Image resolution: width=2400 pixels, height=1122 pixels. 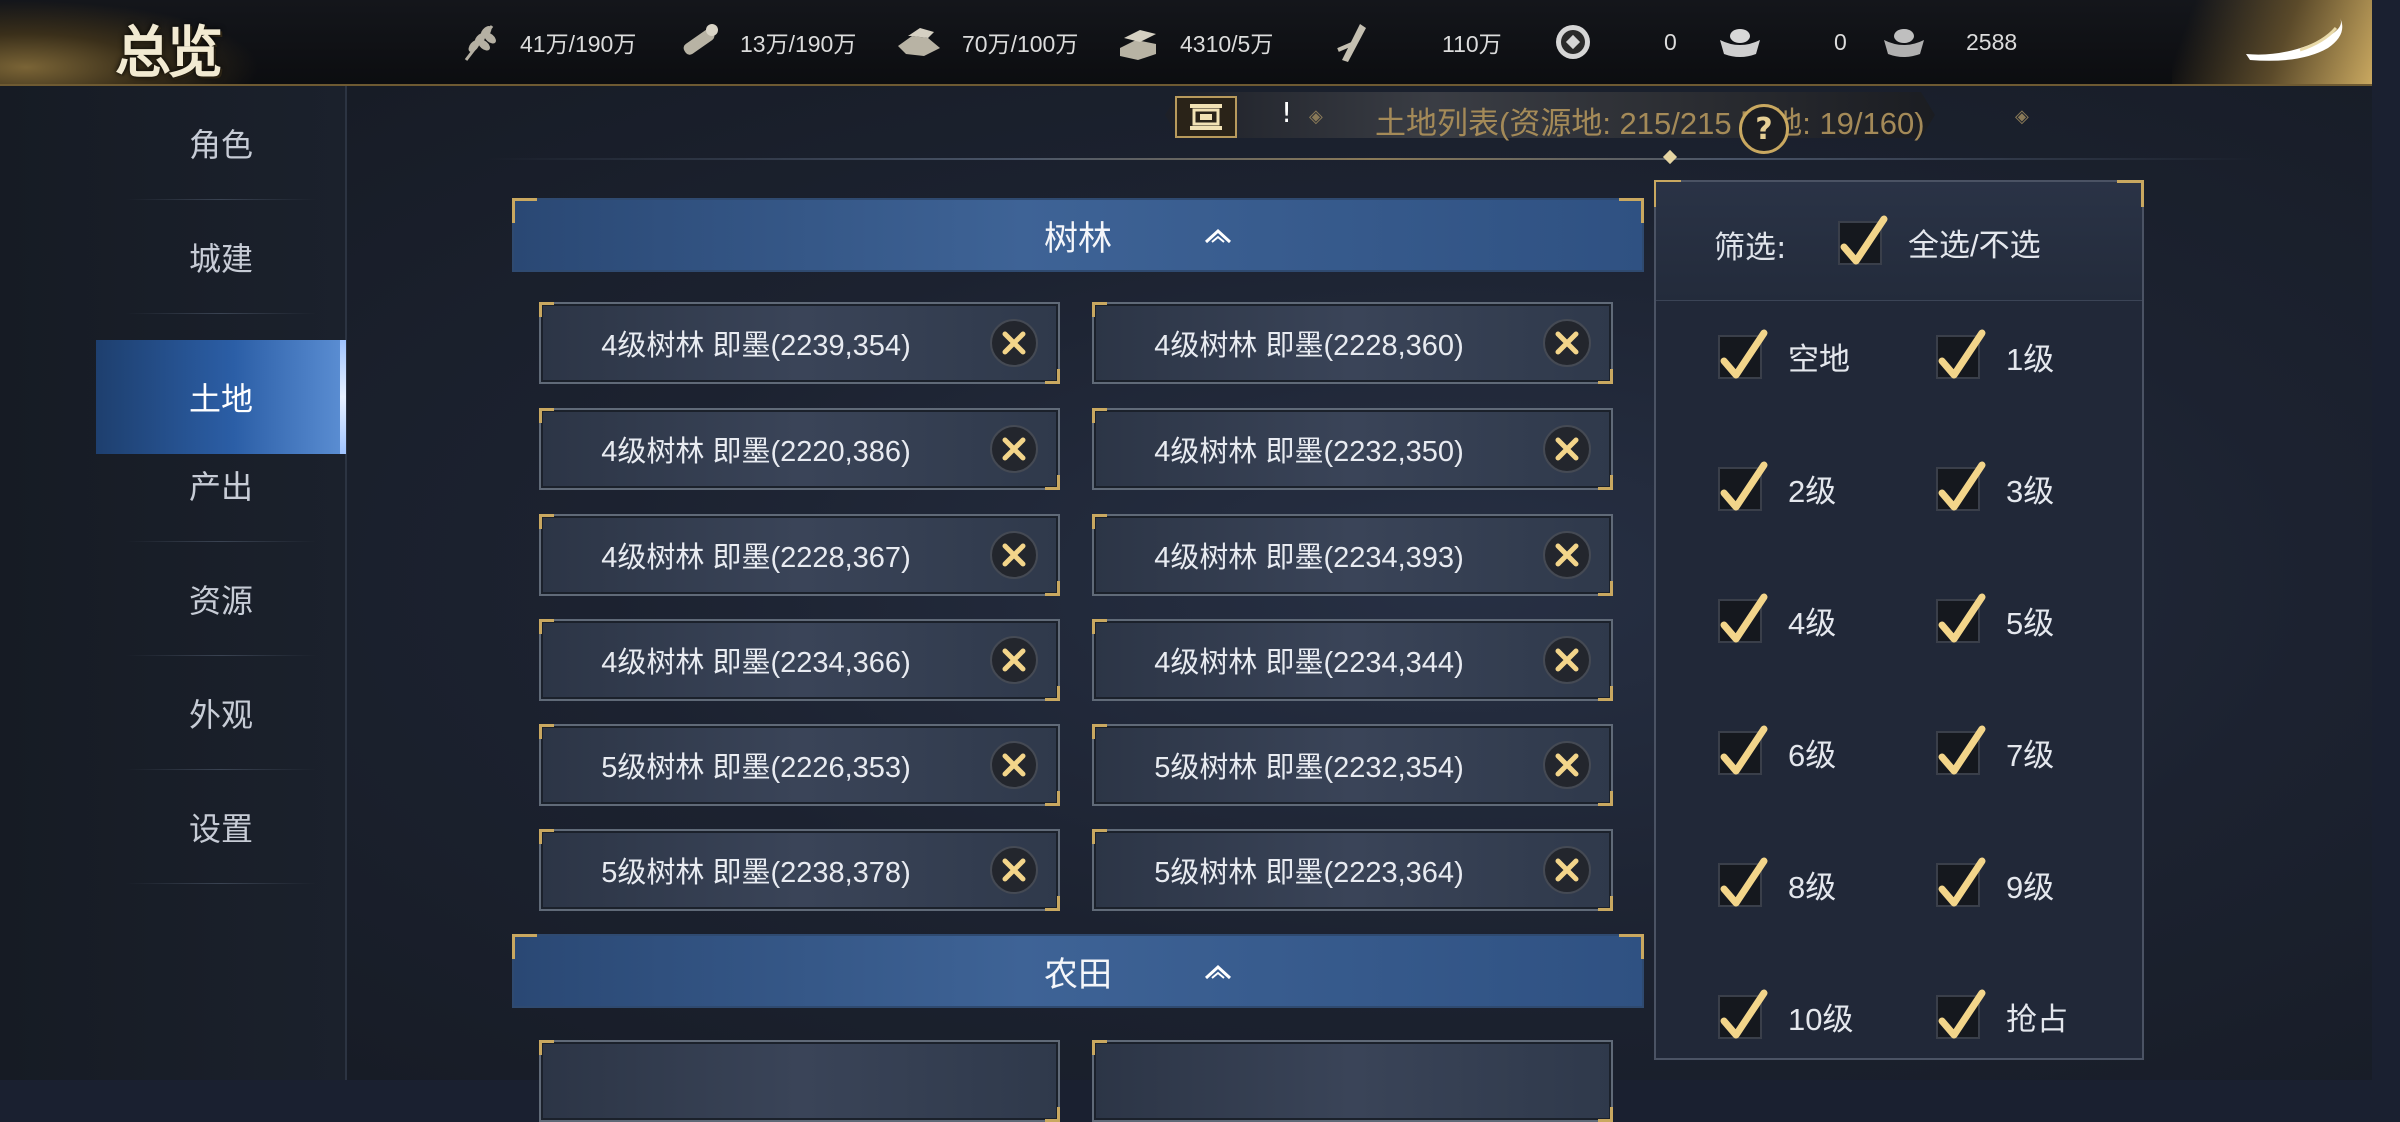 I want to click on land-item: 5级树林 即墨(2226,353), so click(x=799, y=765).